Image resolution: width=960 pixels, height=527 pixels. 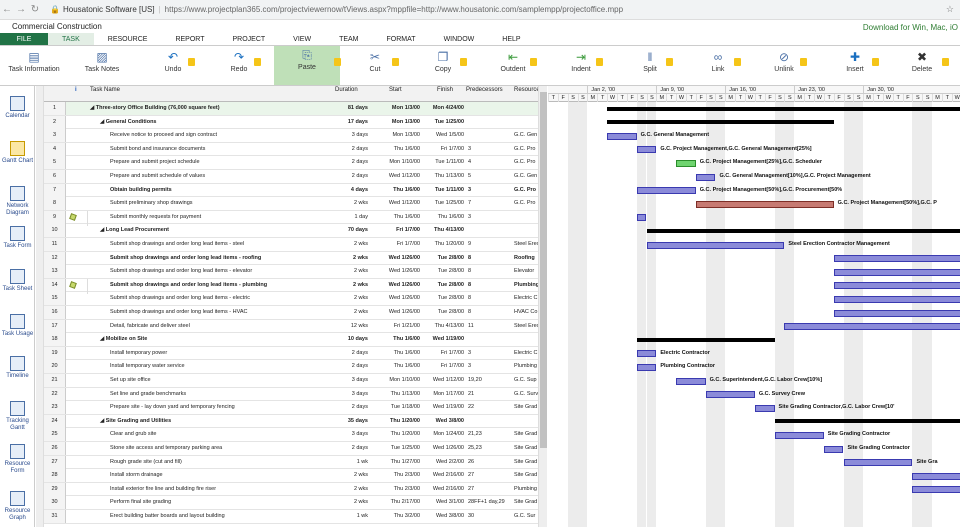 I want to click on task-finish: Thu 1/6/00, so click(x=442, y=217).